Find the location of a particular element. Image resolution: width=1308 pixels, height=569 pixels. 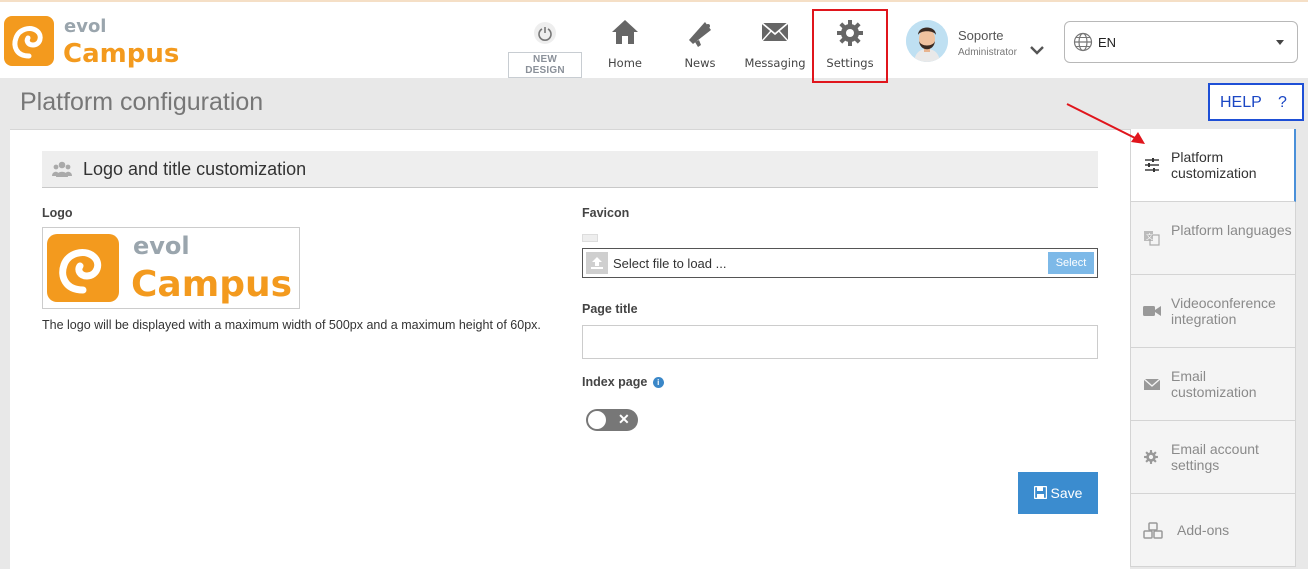

index-page-label: Index page i is located at coordinates (623, 382).